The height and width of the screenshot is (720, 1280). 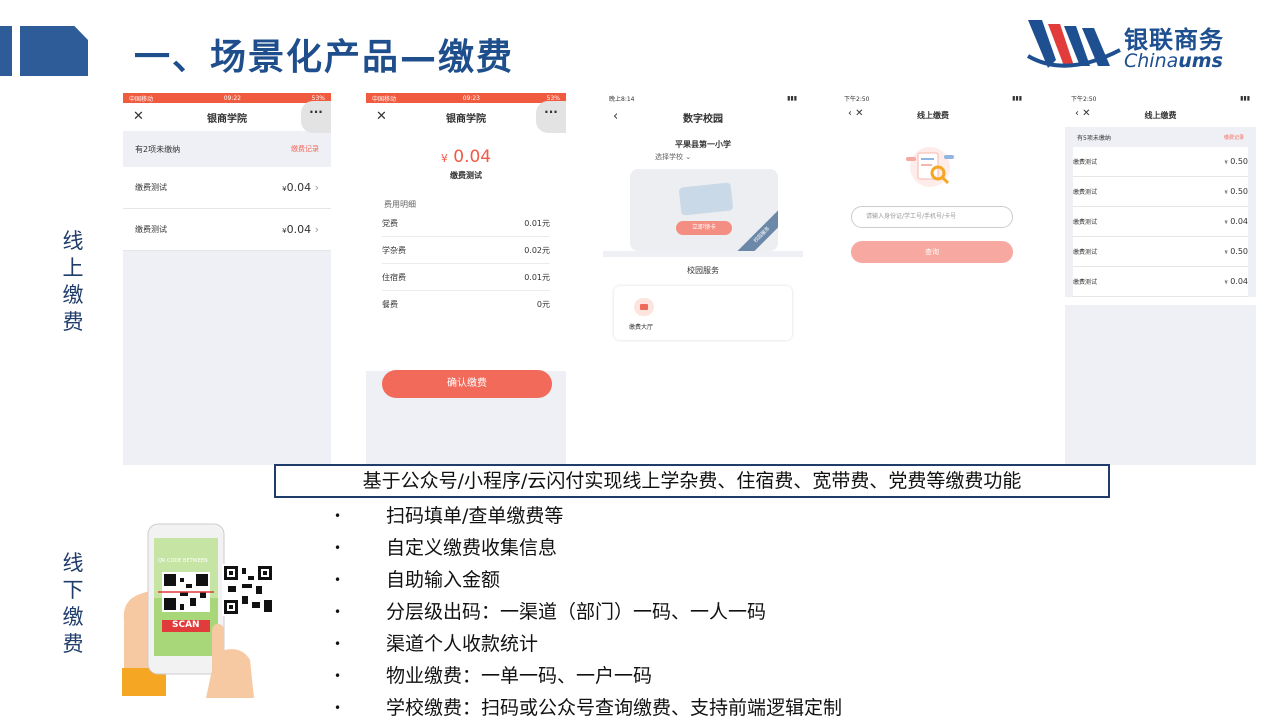 I want to click on item-amount: ¥0.04 ›, so click(x=300, y=229).